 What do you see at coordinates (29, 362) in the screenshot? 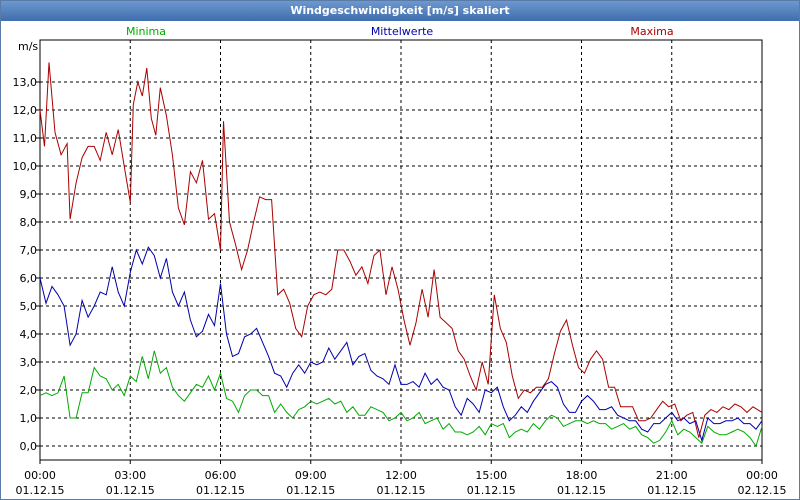
I see `y-tick-label: 3,0` at bounding box center [29, 362].